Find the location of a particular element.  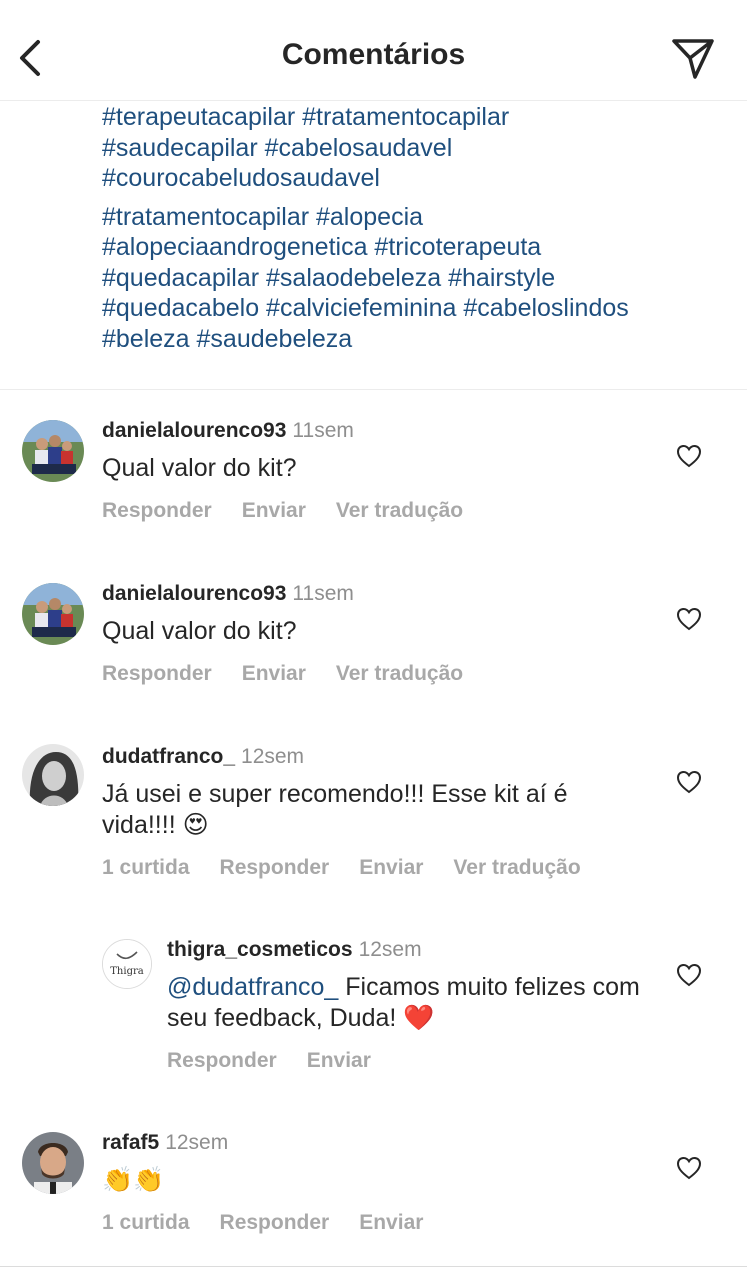

share-button is located at coordinates (693, 59).